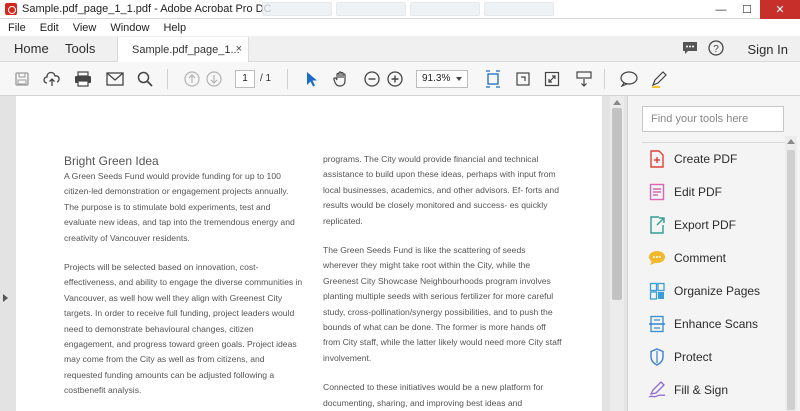 Image resolution: width=800 pixels, height=411 pixels. Describe the element at coordinates (780, 9) in the screenshot. I see `close-button: ✕` at that location.